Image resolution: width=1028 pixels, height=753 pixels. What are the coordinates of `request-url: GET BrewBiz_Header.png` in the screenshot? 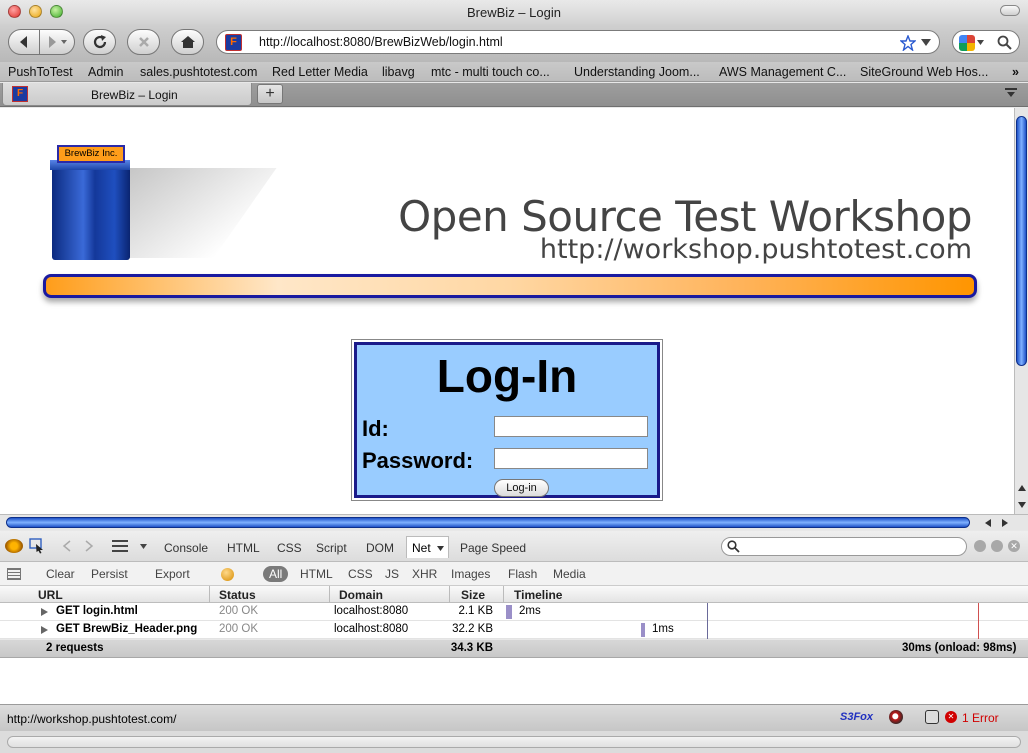 It's located at (126, 629).